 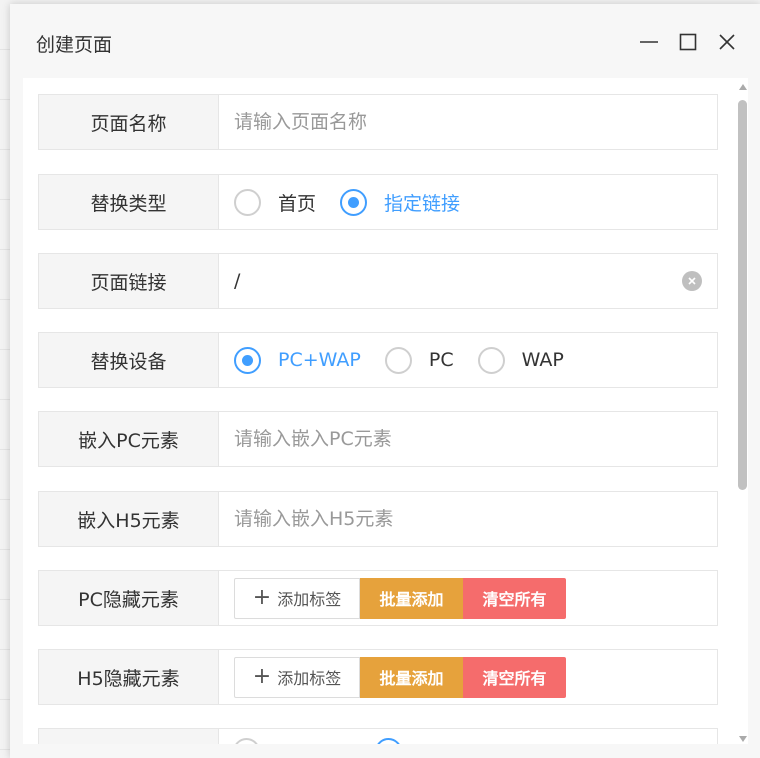 What do you see at coordinates (129, 202) in the screenshot?
I see `replace-type-label: 替换类型` at bounding box center [129, 202].